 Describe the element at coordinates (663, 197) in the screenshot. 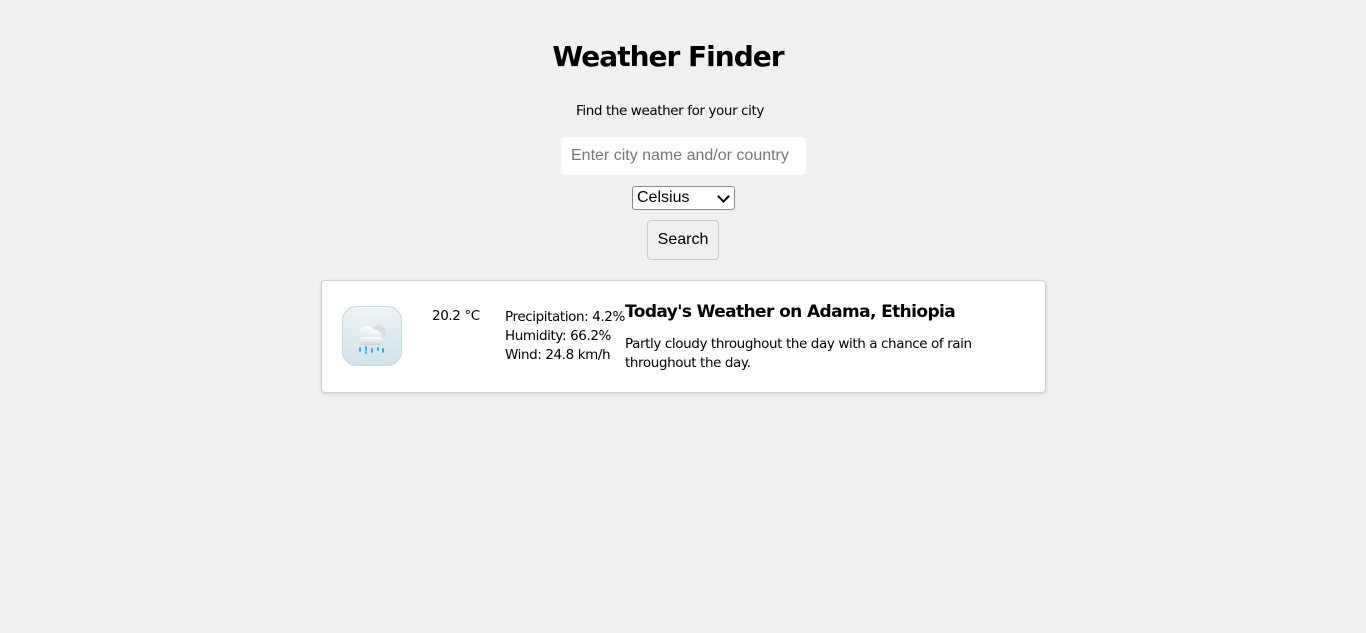

I see `unit-select-value: Celsius` at that location.